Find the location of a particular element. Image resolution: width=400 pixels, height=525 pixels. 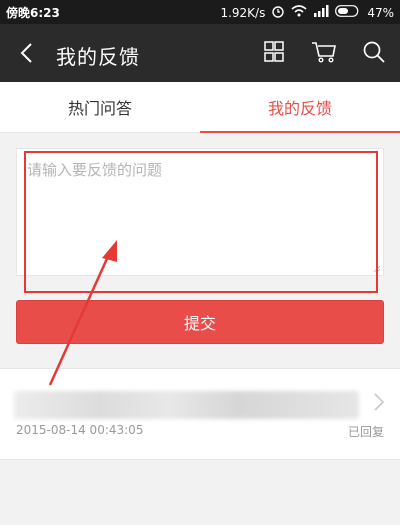

tab-my-feedback: 我的反馈 is located at coordinates (300, 107).